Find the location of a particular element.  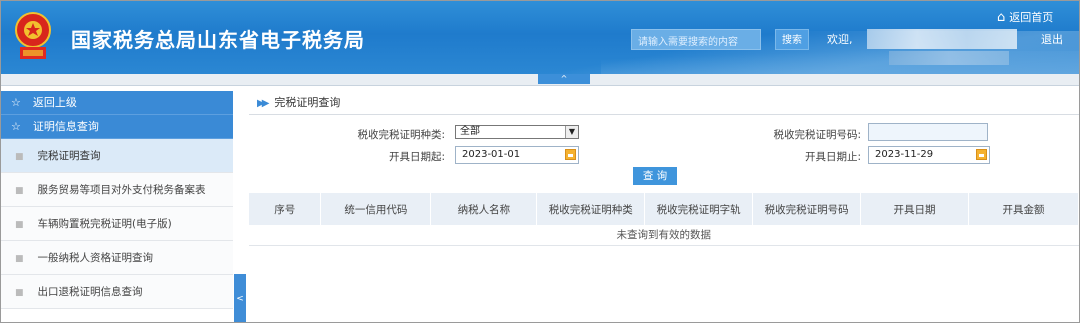

sidebar-item-general-taxpayer-qualification: ■ 一般纳税人资格证明查询 is located at coordinates (117, 258).